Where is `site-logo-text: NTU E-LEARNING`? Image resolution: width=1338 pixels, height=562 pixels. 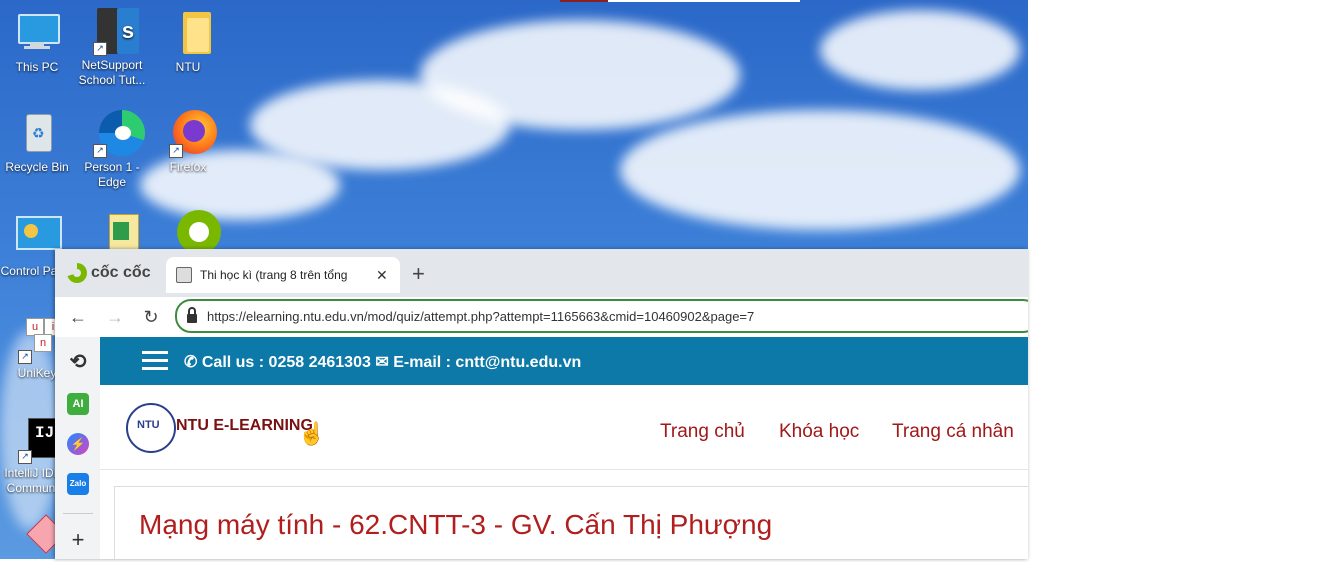
site-logo-text: NTU E-LEARNING is located at coordinates (244, 426).